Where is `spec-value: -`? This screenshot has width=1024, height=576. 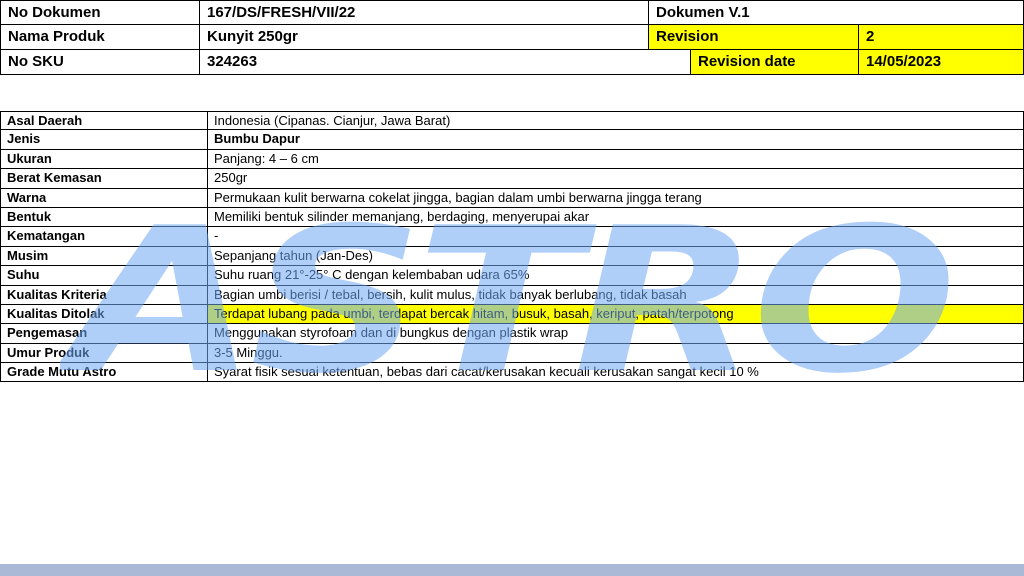
spec-value: - is located at coordinates (615, 236).